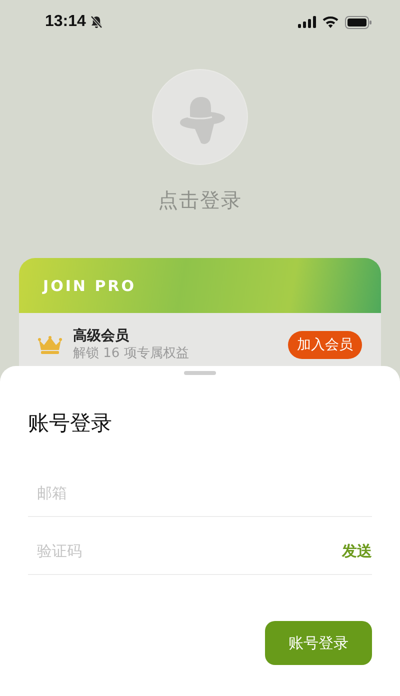 The width and height of the screenshot is (400, 696). What do you see at coordinates (353, 551) in the screenshot?
I see `send-code-button: 发送` at bounding box center [353, 551].